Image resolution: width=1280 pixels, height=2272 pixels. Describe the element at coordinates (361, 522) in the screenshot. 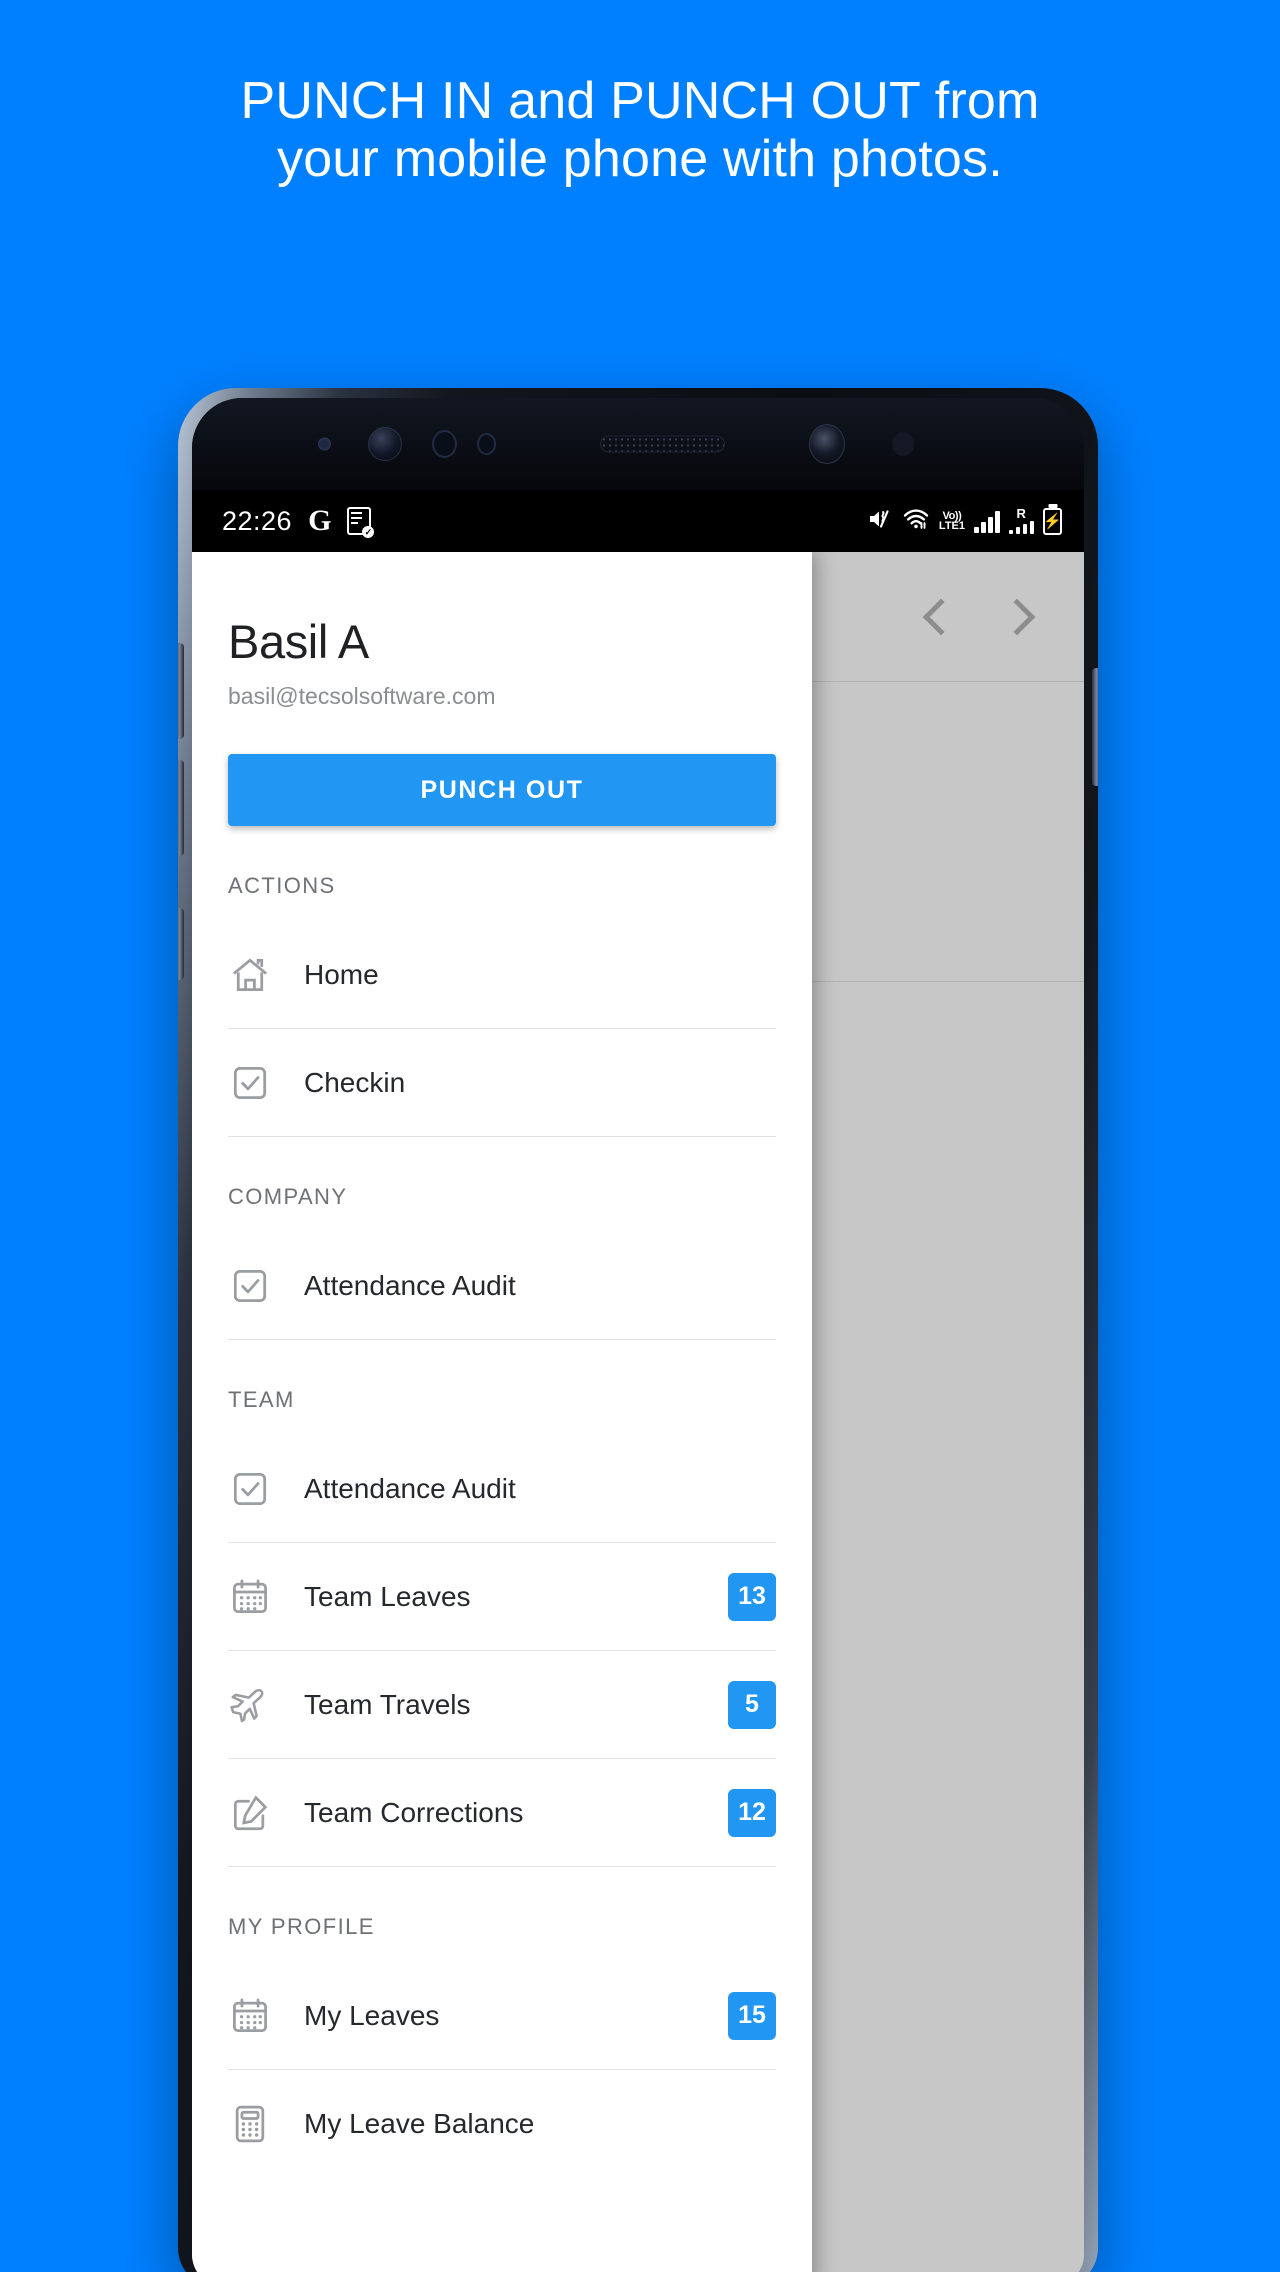

I see `notes-checked-icon: ✓` at that location.